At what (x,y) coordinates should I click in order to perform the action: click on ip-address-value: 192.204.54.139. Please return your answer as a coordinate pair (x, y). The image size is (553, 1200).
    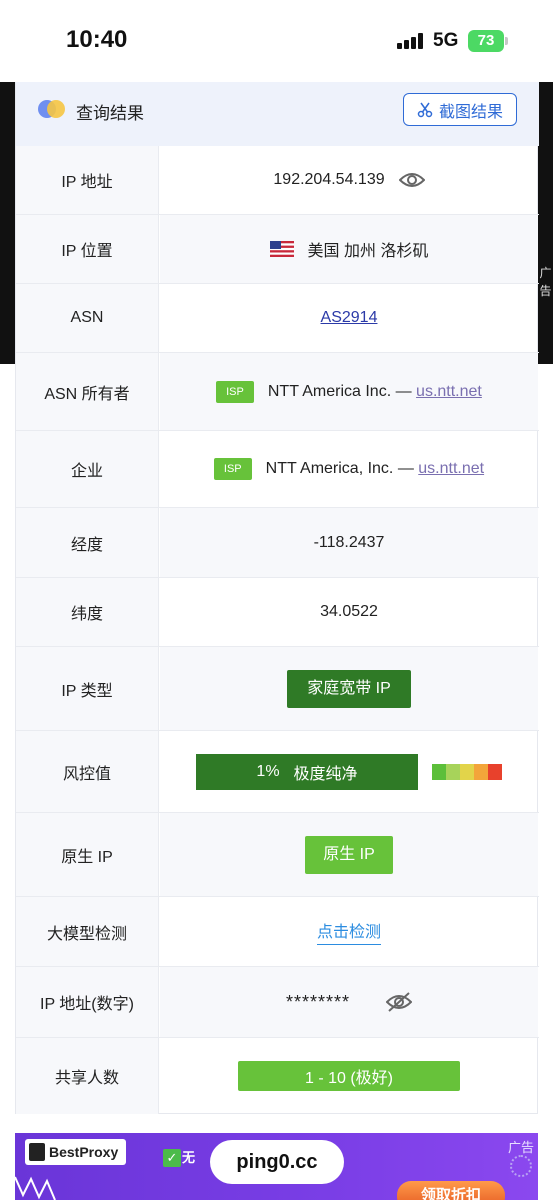
    Looking at the image, I should click on (329, 179).